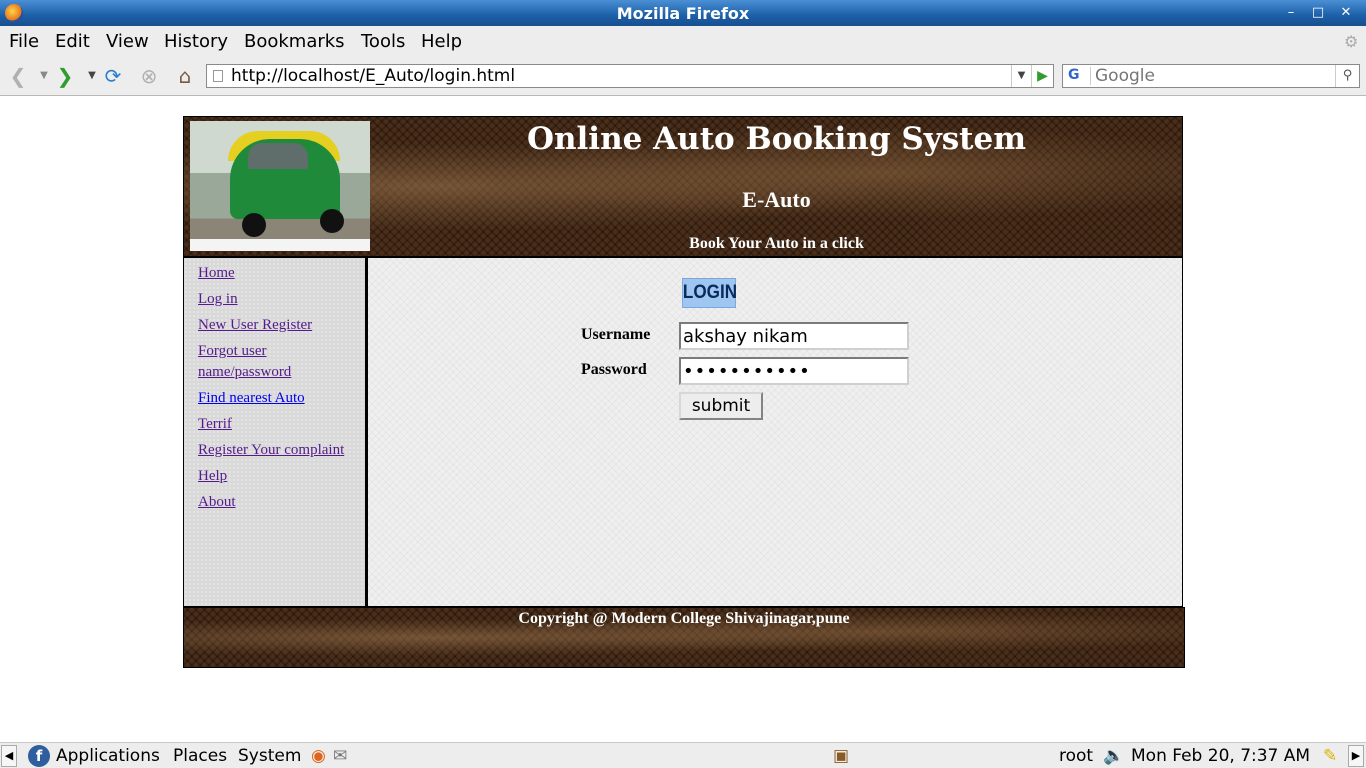 This screenshot has height=768, width=1366. What do you see at coordinates (1078, 76) in the screenshot?
I see `search-engine-icon: G` at bounding box center [1078, 76].